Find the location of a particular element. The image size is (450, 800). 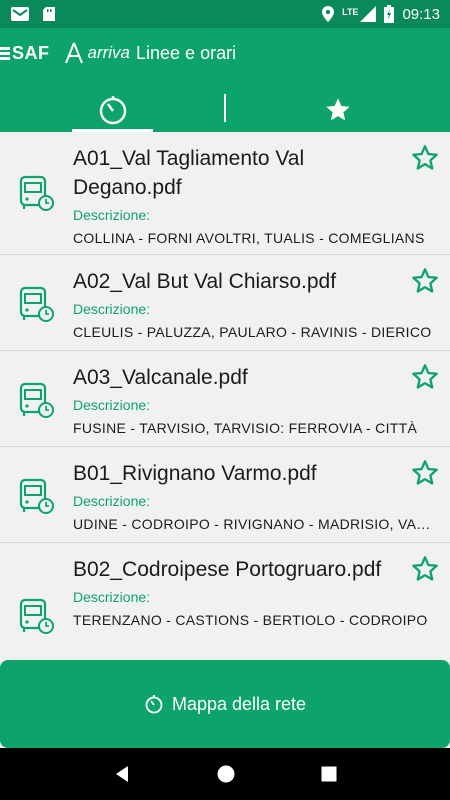

status-bar: LTE 09:13 is located at coordinates (225, 14).